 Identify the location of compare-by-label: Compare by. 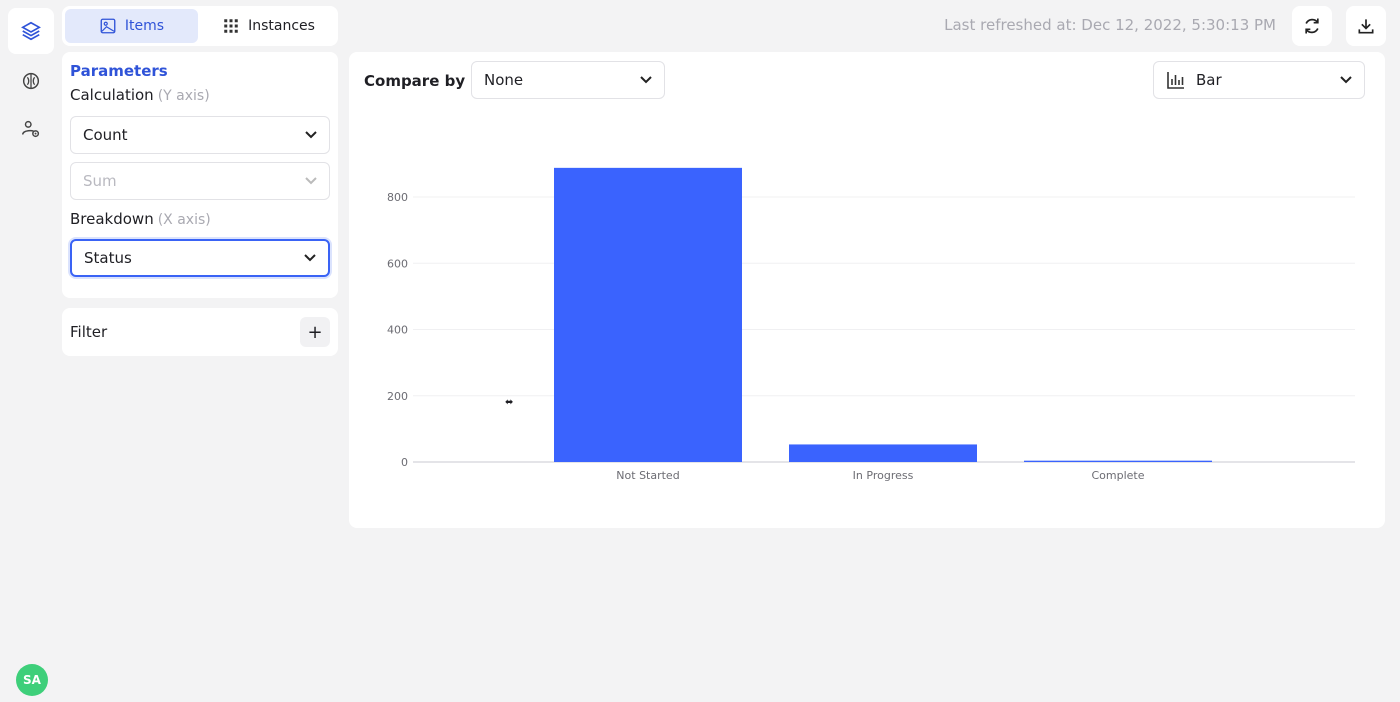
(415, 81).